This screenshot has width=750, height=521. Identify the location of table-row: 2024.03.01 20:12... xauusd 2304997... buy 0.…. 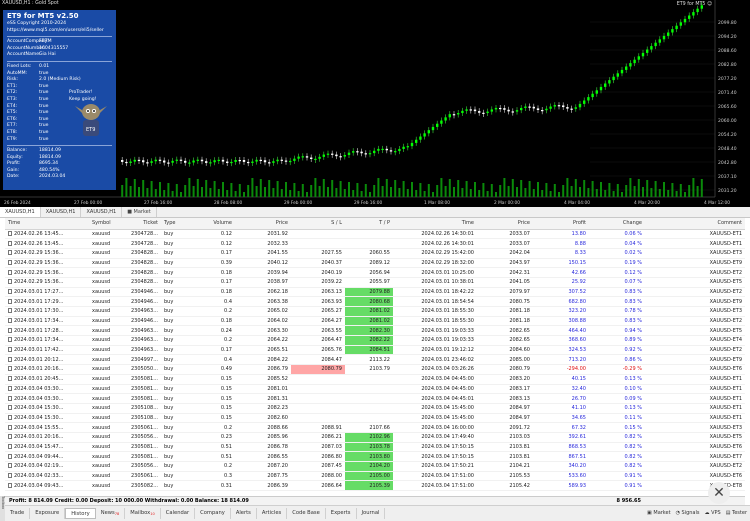
(375, 360).